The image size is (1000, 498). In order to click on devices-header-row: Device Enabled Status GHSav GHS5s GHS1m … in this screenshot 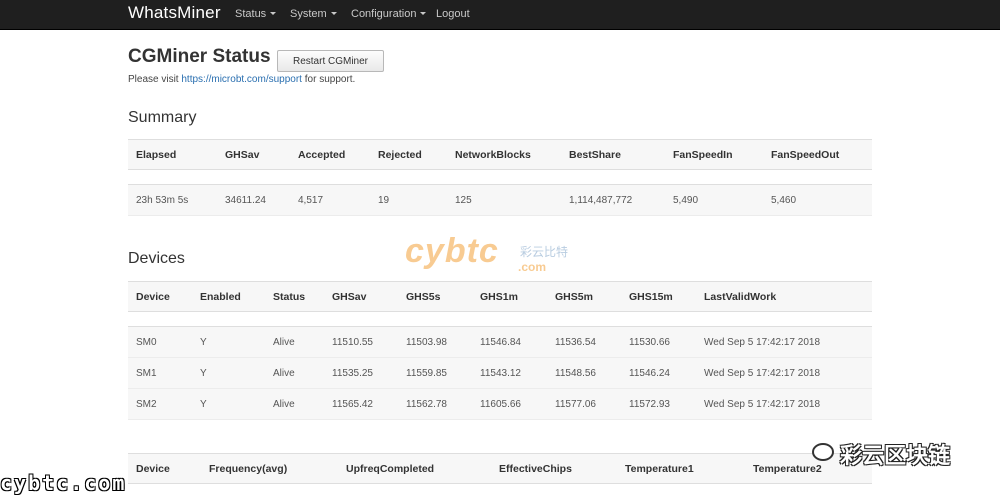, I will do `click(500, 296)`.